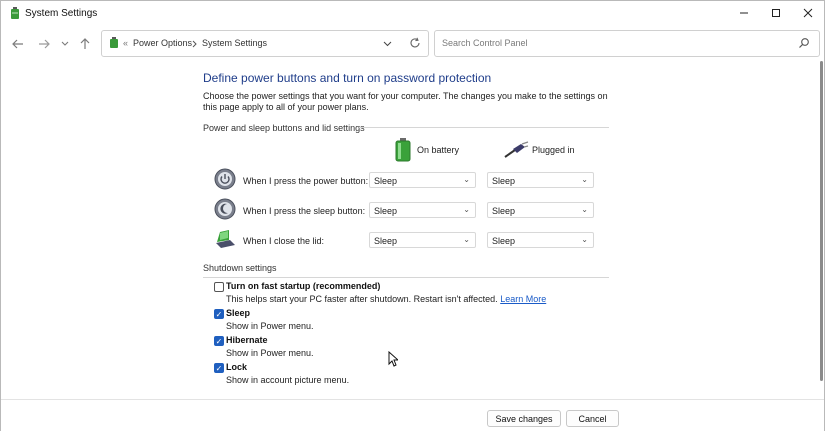 This screenshot has height=431, width=825. I want to click on close-button, so click(808, 13).